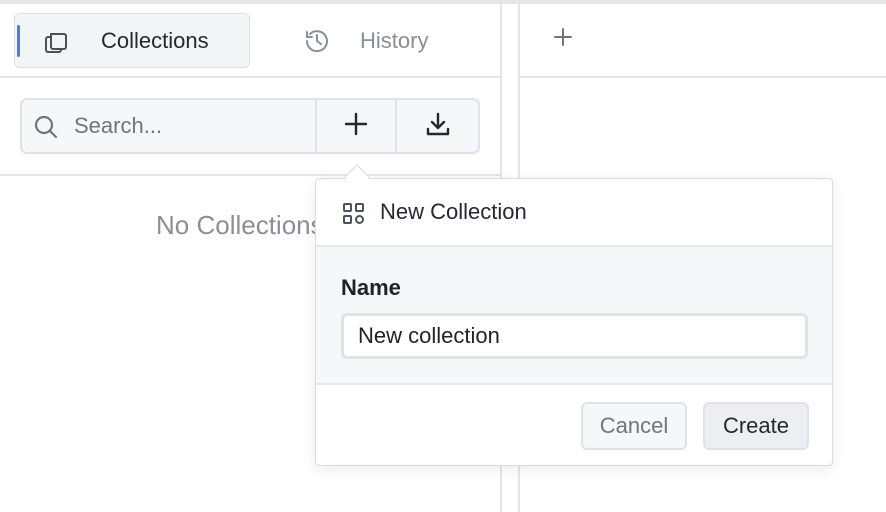 The width and height of the screenshot is (886, 512). Describe the element at coordinates (192, 126) in the screenshot. I see `search-input` at that location.